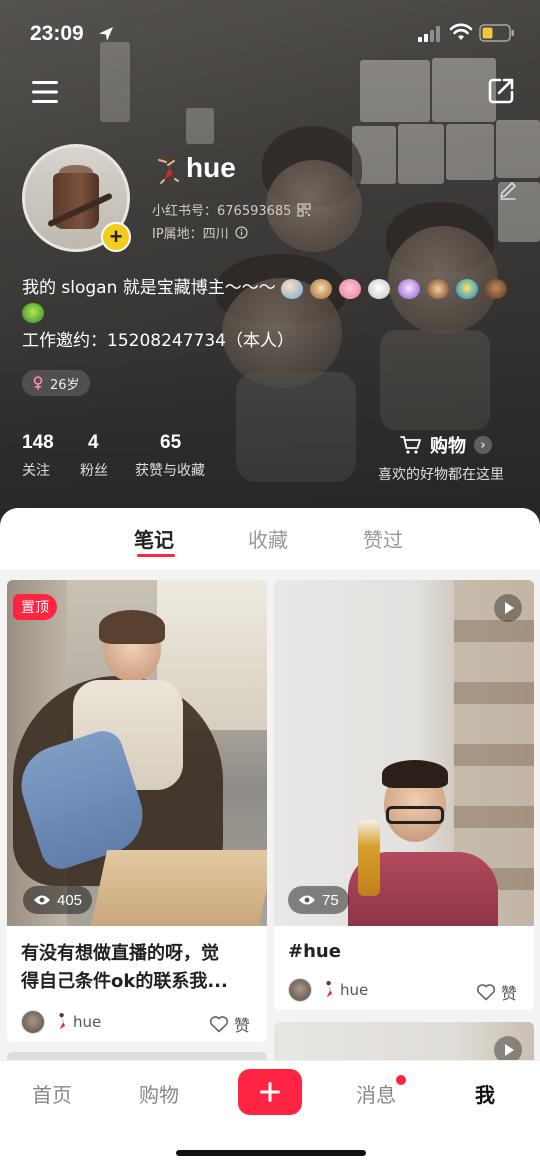  I want to click on wifi-icon, so click(461, 31).